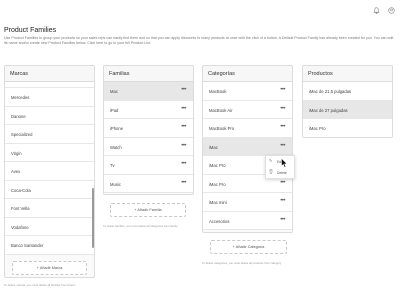 The height and width of the screenshot is (300, 400). Describe the element at coordinates (148, 165) in the screenshot. I see `list-item: Tv •••` at that location.